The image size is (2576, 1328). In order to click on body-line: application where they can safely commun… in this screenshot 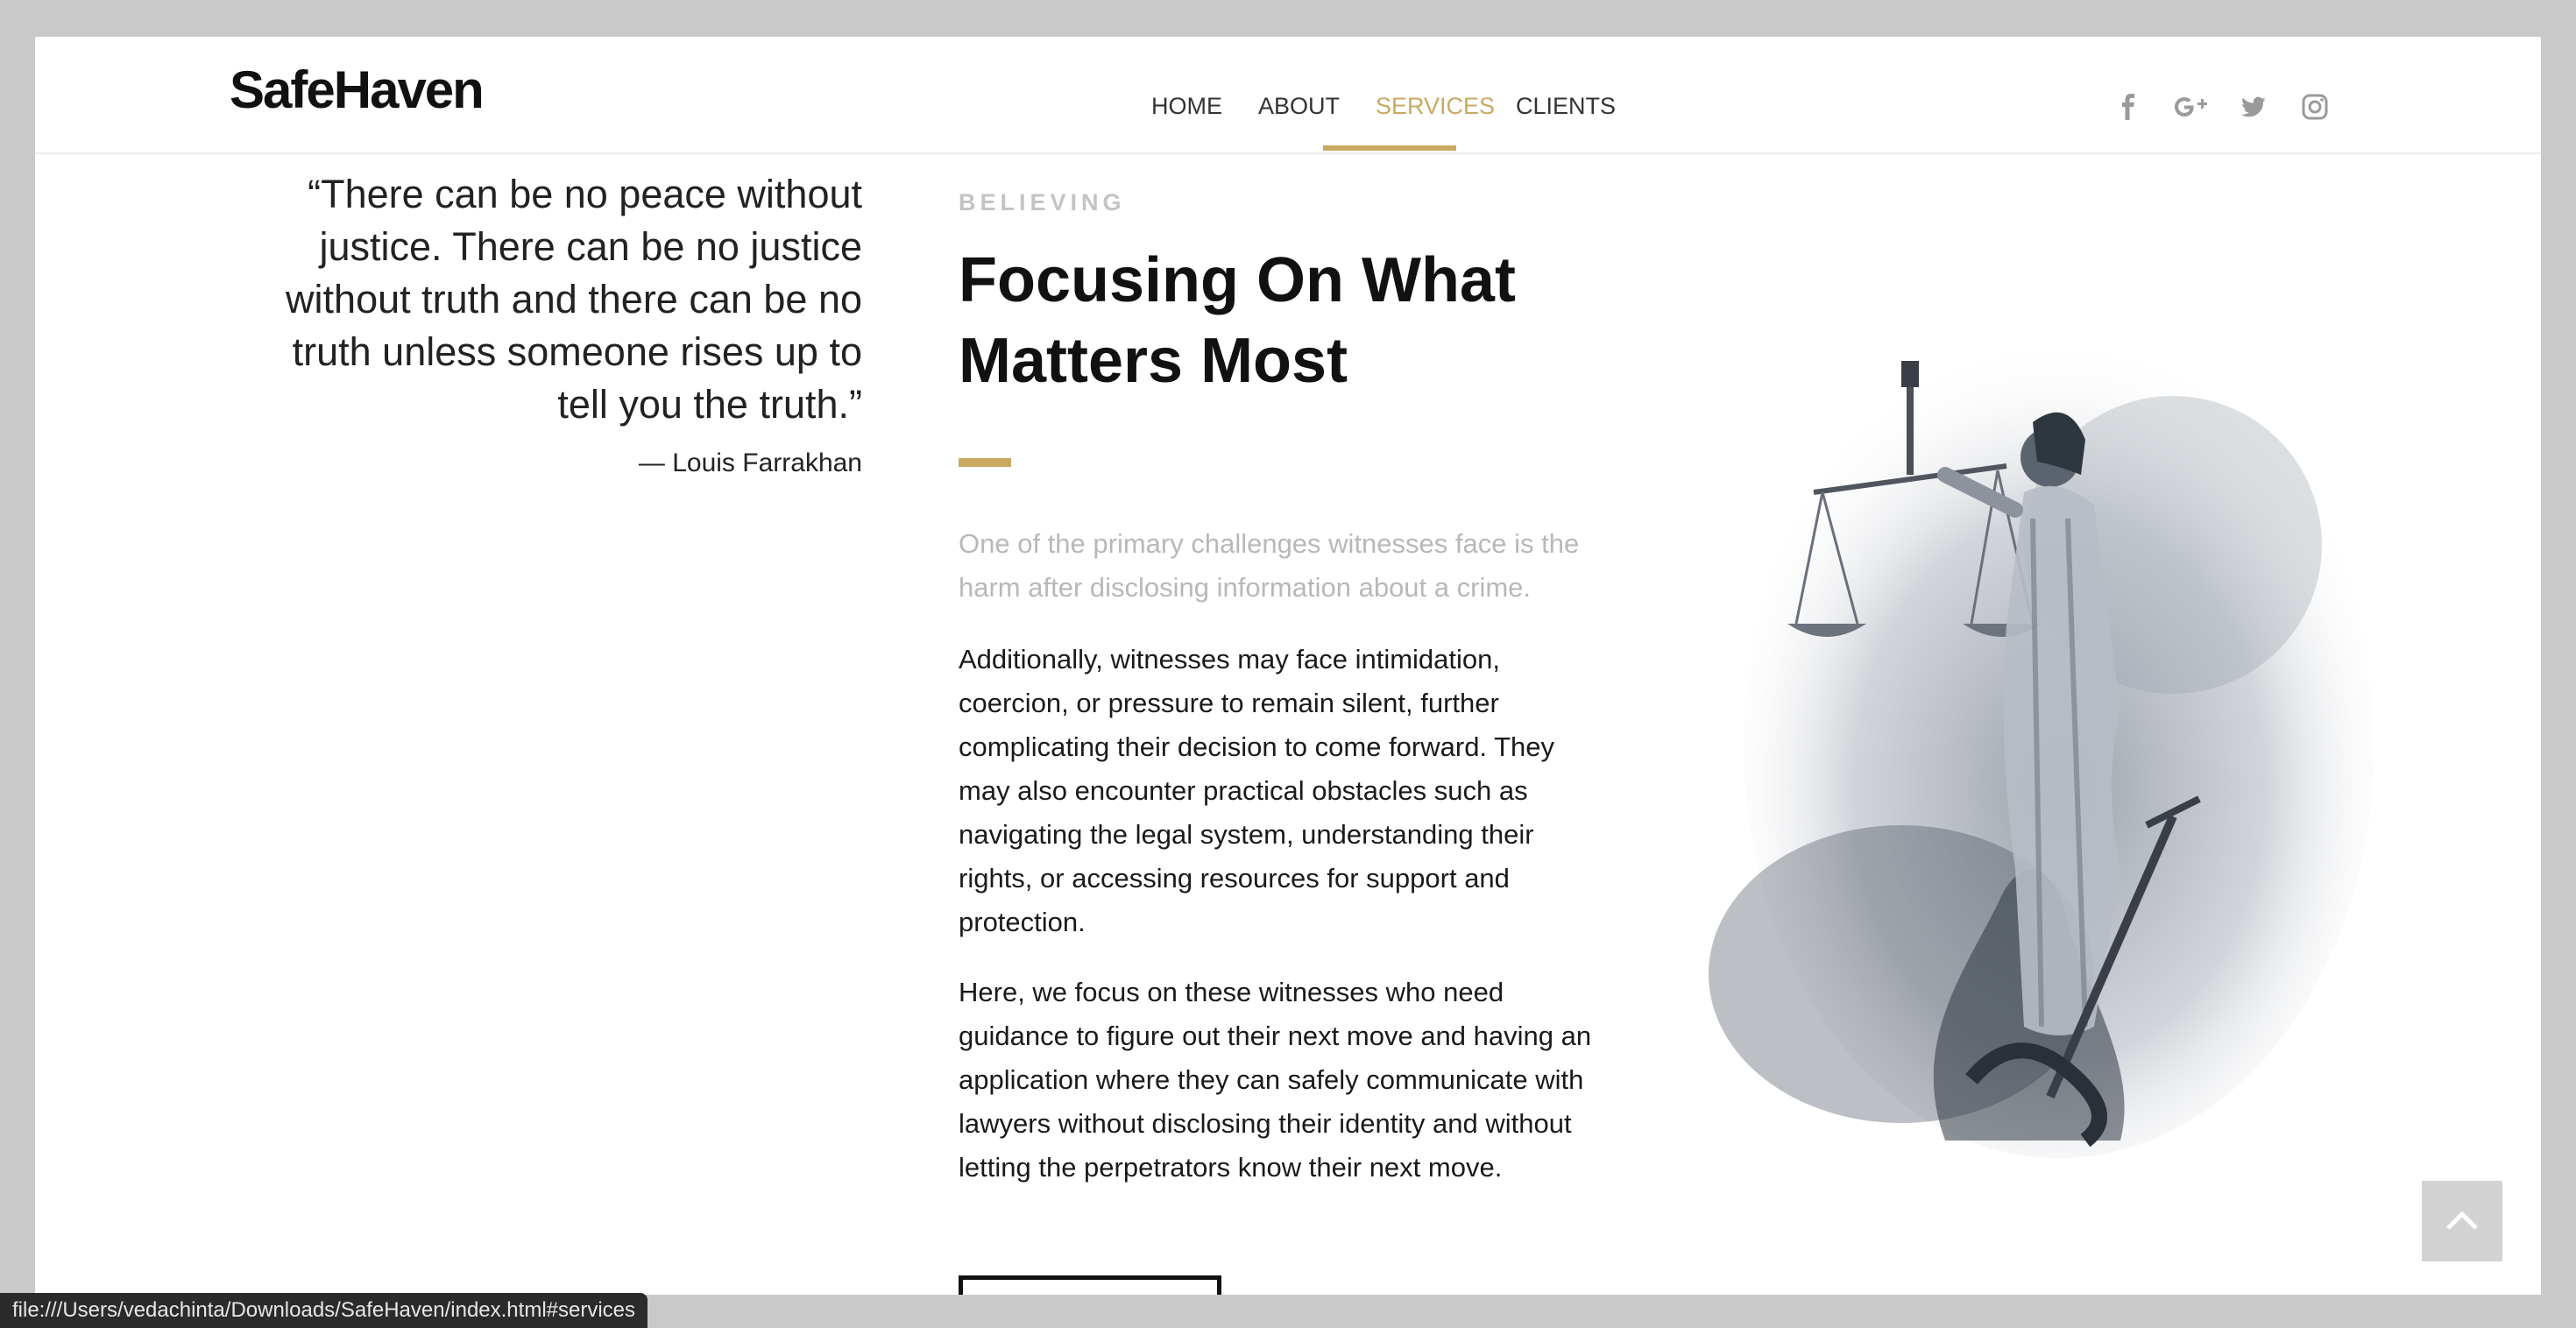, I will do `click(1271, 1079)`.